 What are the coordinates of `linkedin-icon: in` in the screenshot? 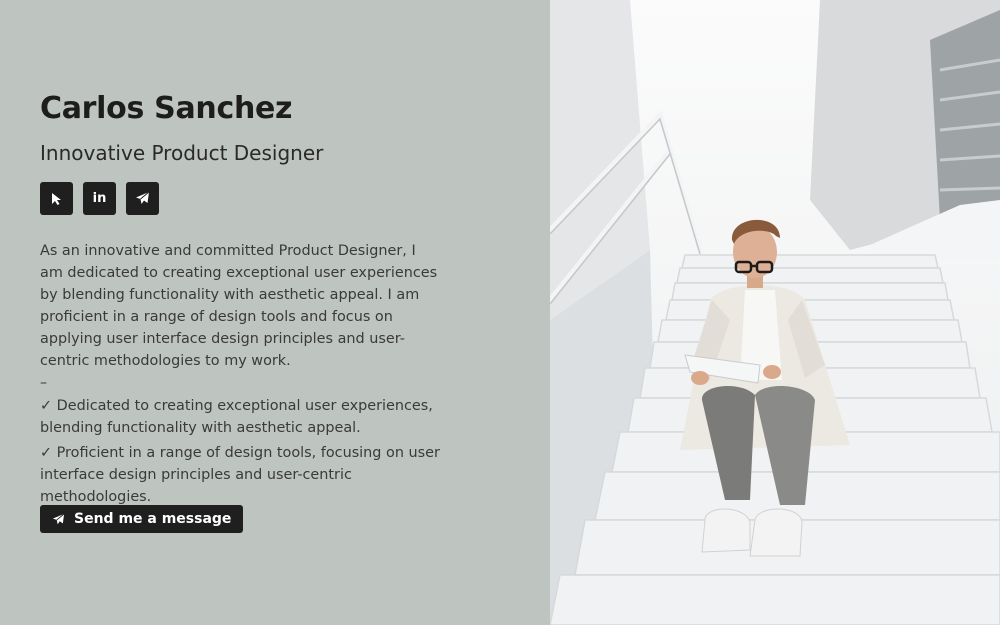 It's located at (99, 198).